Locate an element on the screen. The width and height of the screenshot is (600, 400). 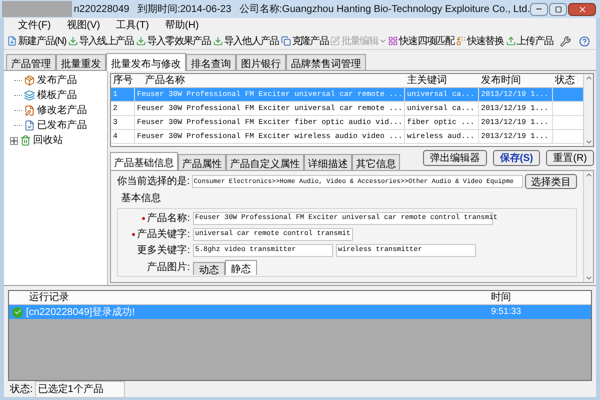
menu-item: 帮助(H) is located at coordinates (181, 25).